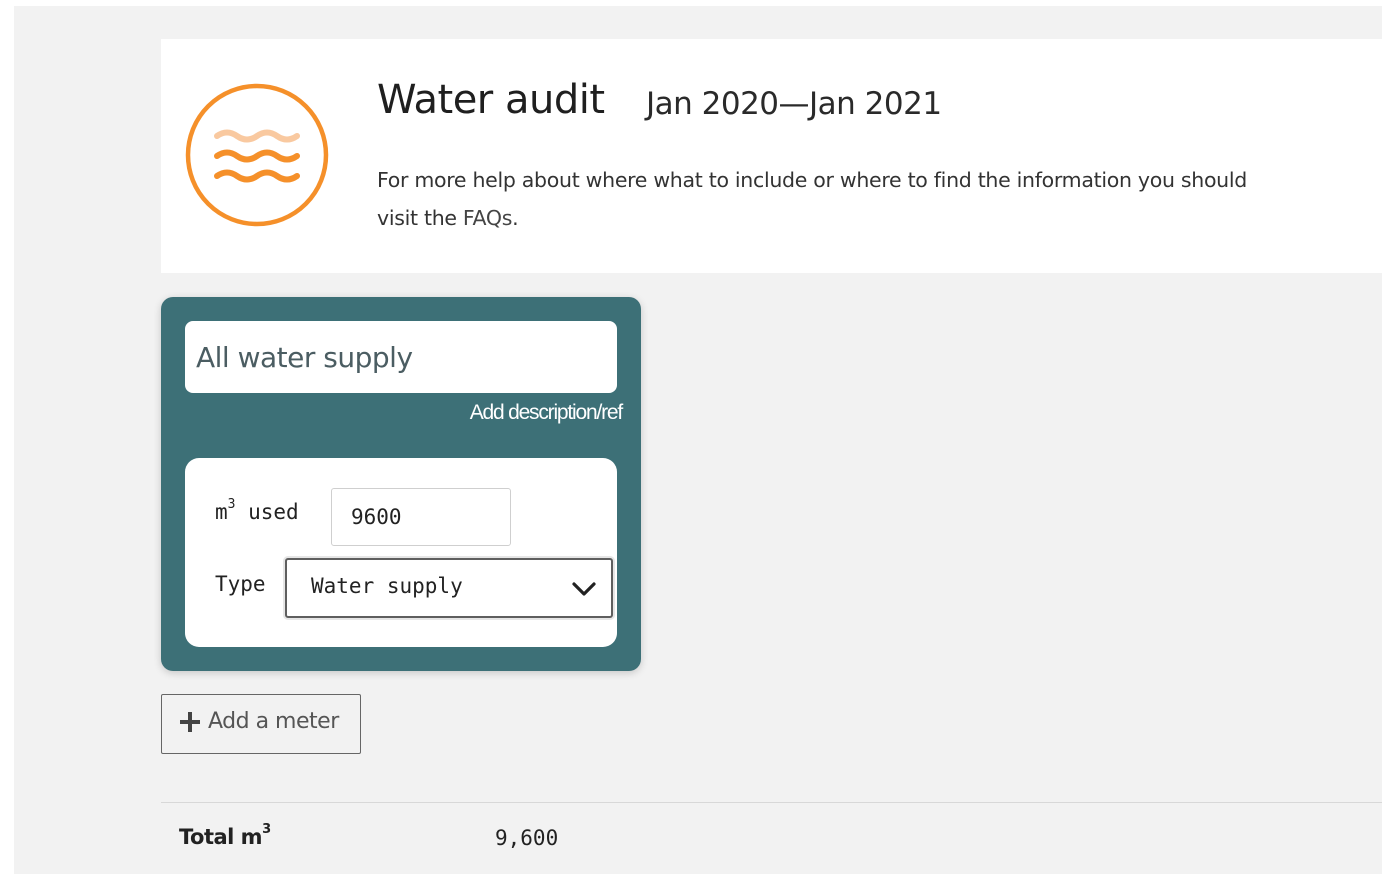 This screenshot has width=1382, height=874. I want to click on used-unit: m, so click(221, 512).